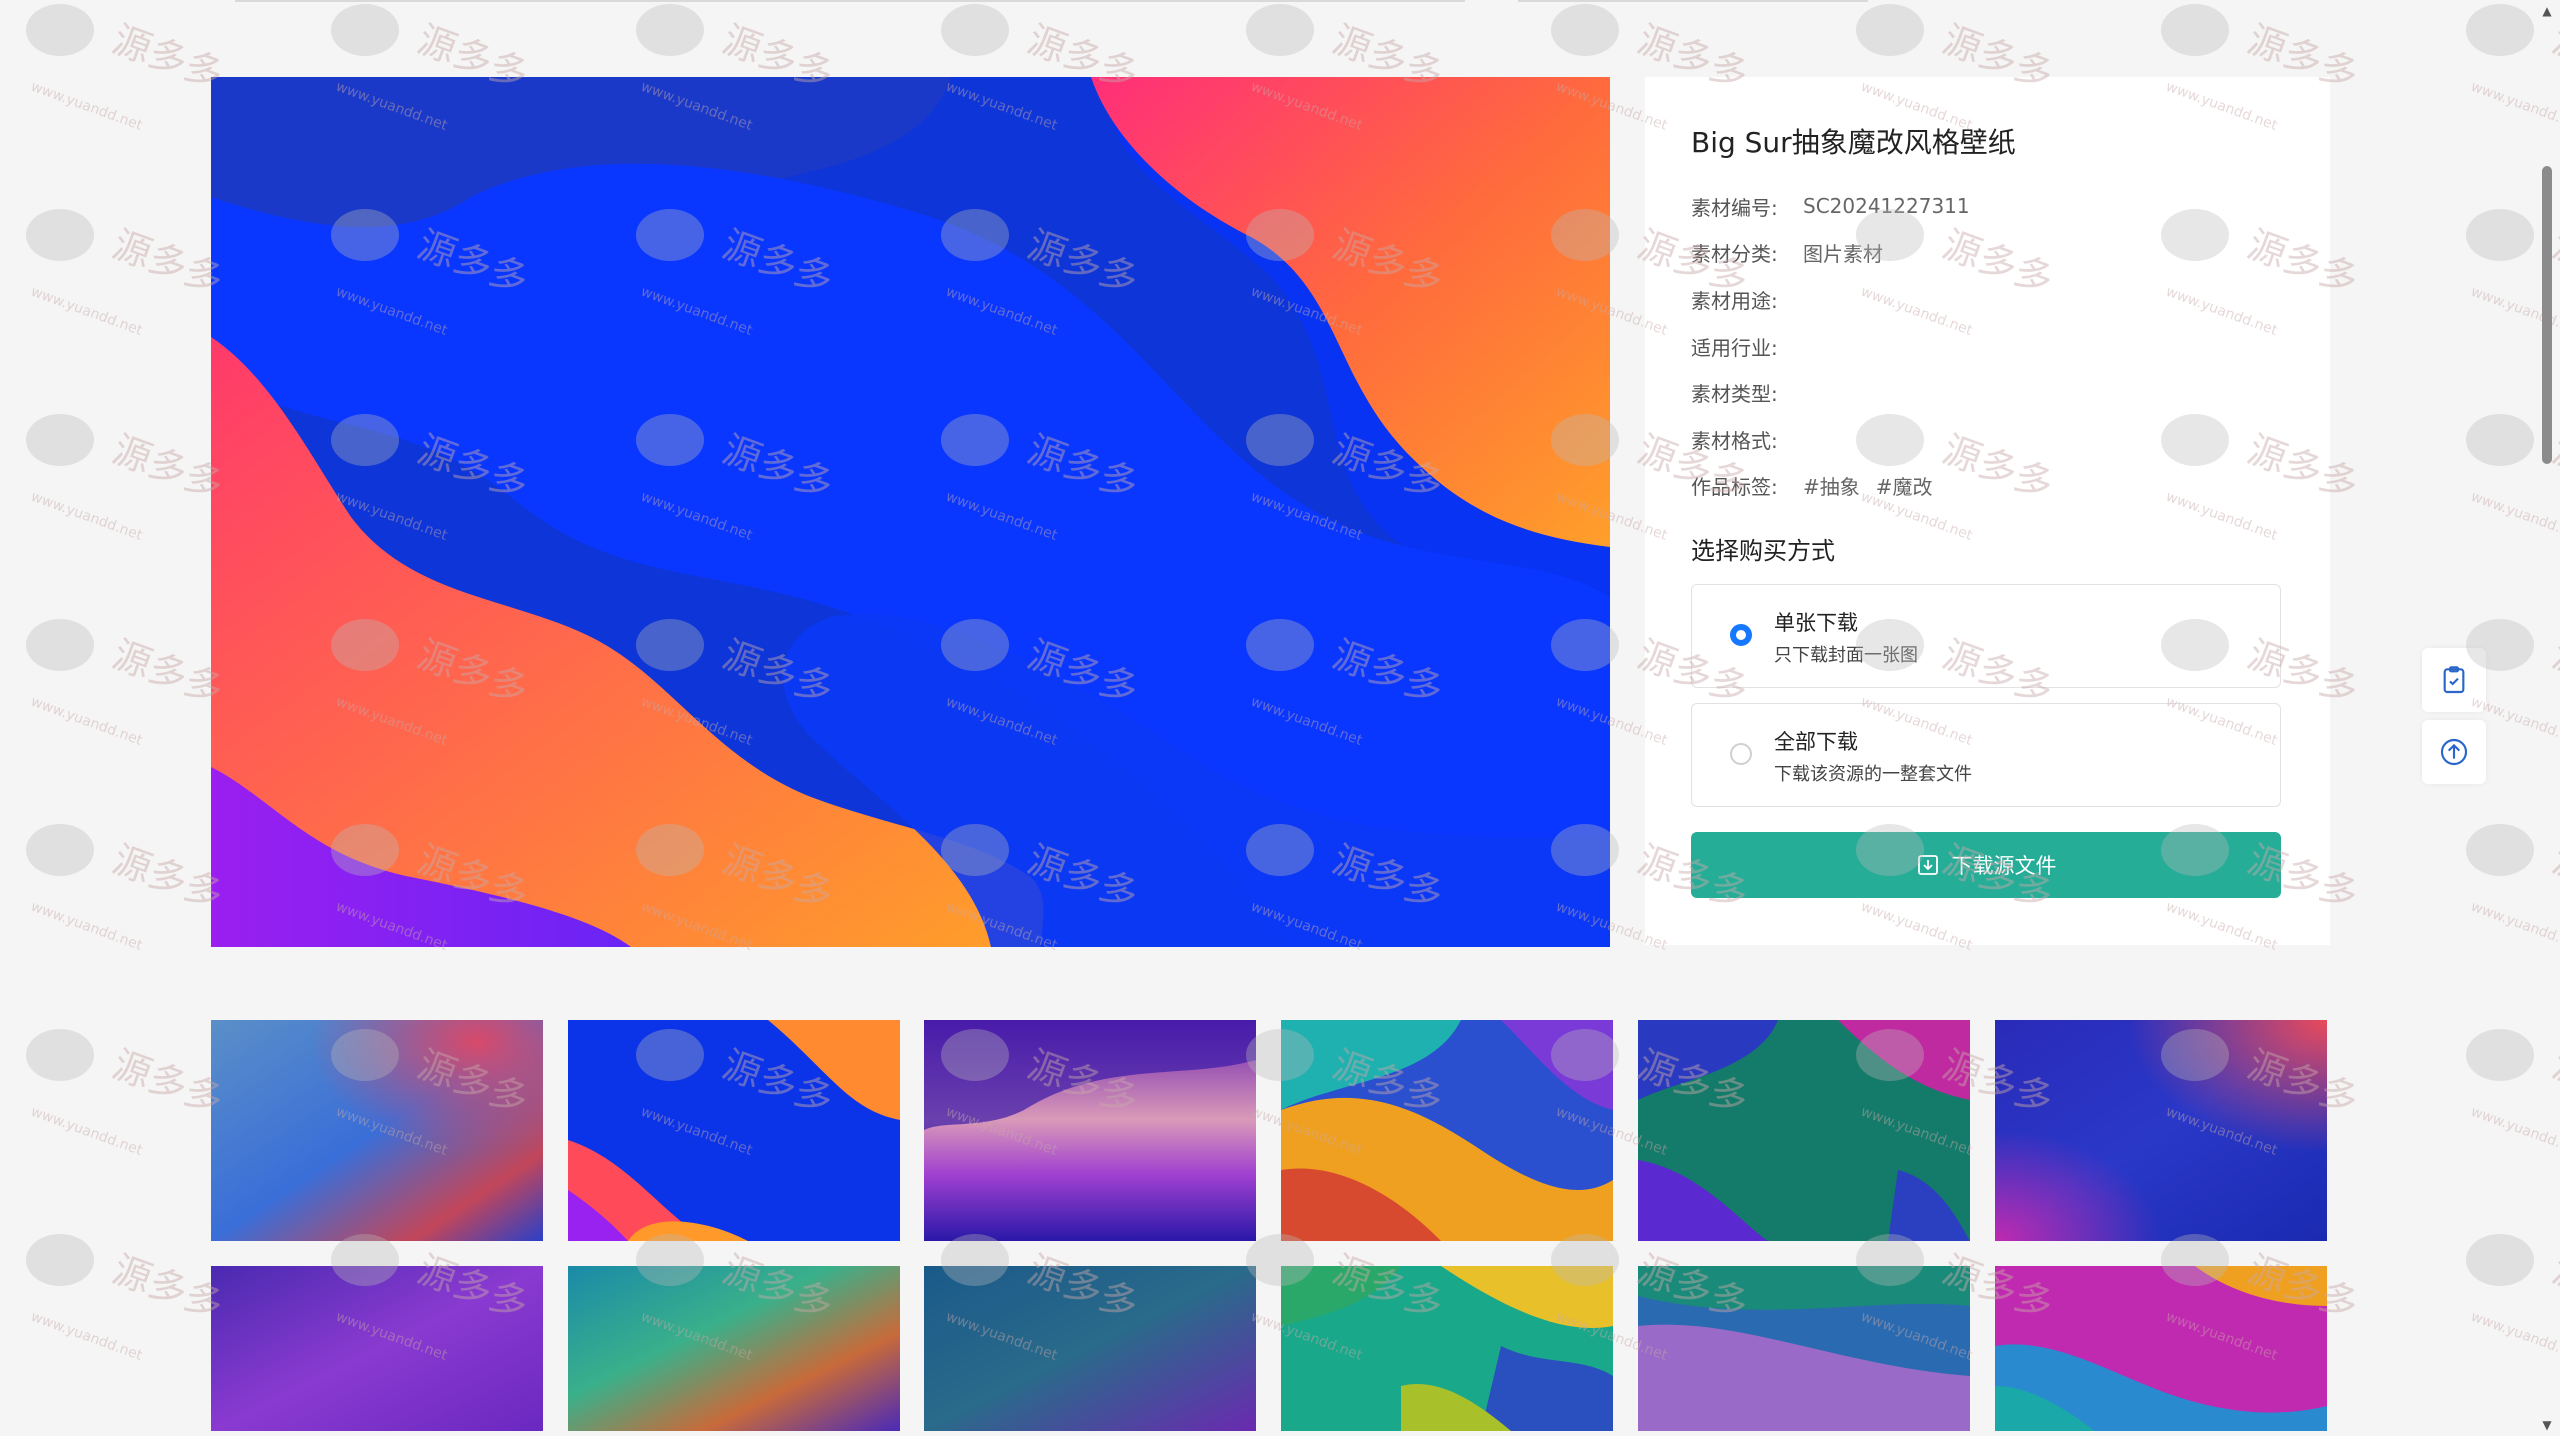 This screenshot has width=2560, height=1436. What do you see at coordinates (1927, 865) in the screenshot?
I see `download-icon` at bounding box center [1927, 865].